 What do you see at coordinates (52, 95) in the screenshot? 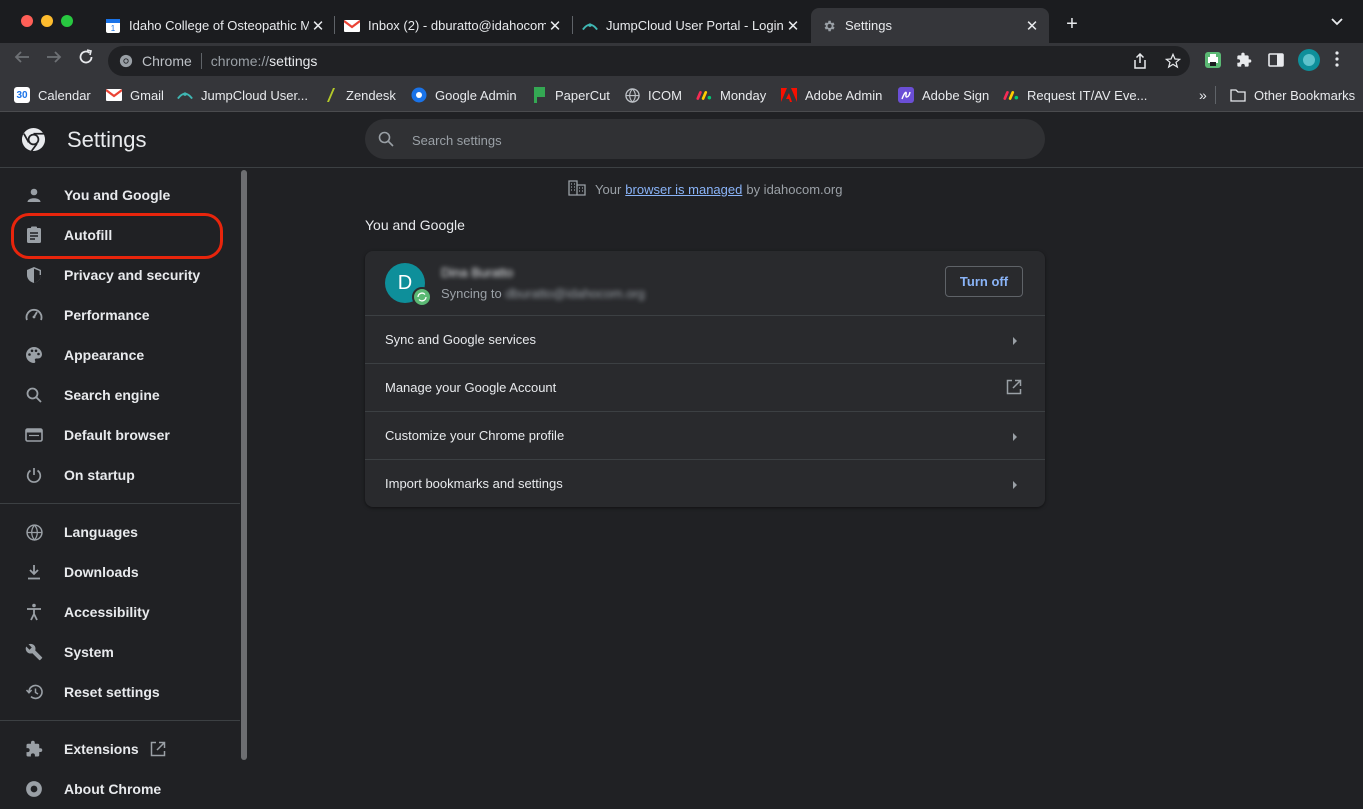
I see `bookmark-calendar: 30 Calendar` at bounding box center [52, 95].